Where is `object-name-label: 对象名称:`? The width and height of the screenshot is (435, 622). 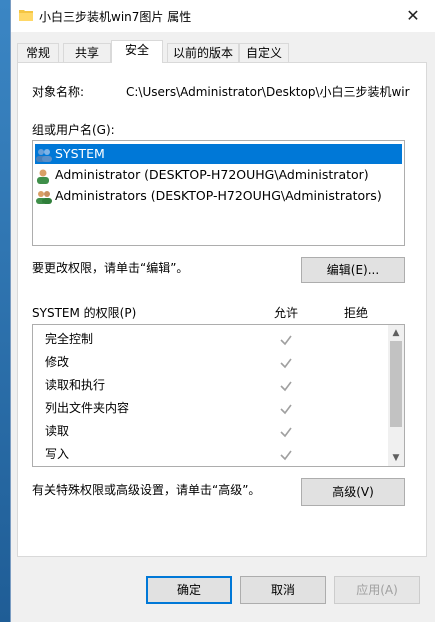 object-name-label: 对象名称: is located at coordinates (58, 92).